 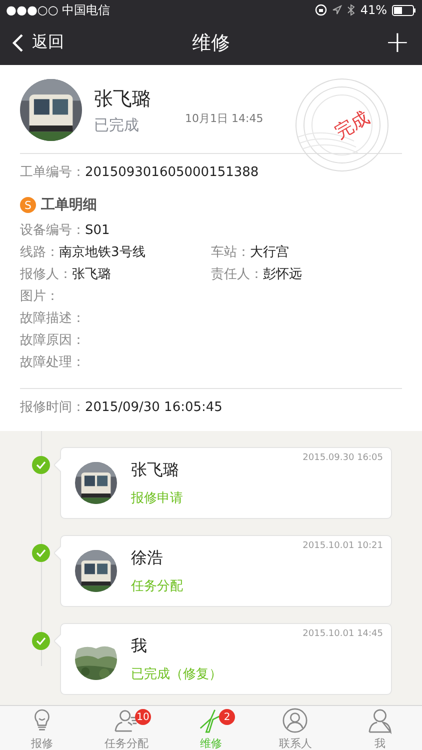 What do you see at coordinates (404, 10) in the screenshot?
I see `battery-icon` at bounding box center [404, 10].